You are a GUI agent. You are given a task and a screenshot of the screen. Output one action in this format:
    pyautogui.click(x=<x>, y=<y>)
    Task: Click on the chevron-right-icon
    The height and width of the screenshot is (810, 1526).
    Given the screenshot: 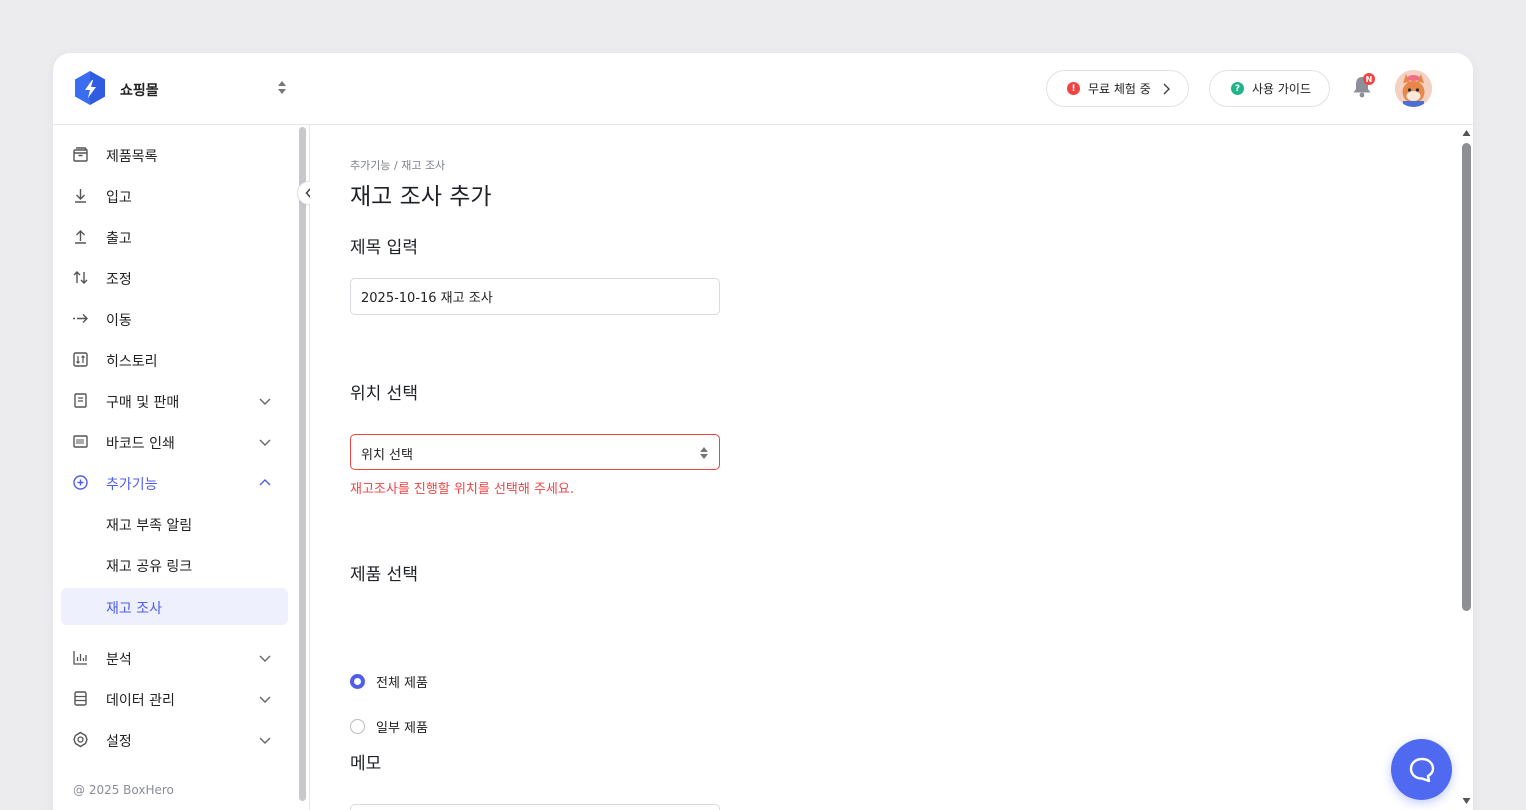 What is the action you would take?
    pyautogui.click(x=1166, y=88)
    